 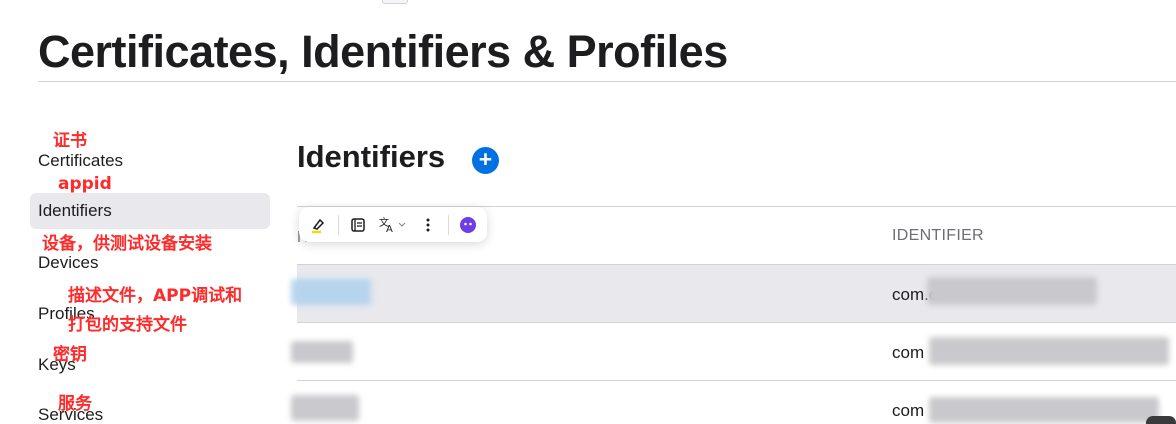 I want to click on highlighter-icon, so click(x=318, y=225).